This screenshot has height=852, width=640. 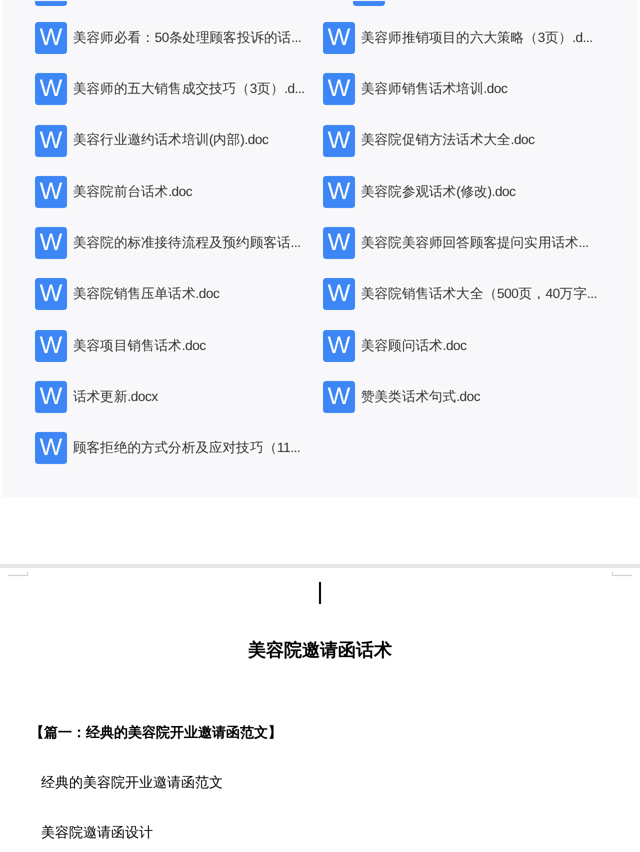 What do you see at coordinates (434, 89) in the screenshot?
I see `file-name: 美容师销售话术培训.doc` at bounding box center [434, 89].